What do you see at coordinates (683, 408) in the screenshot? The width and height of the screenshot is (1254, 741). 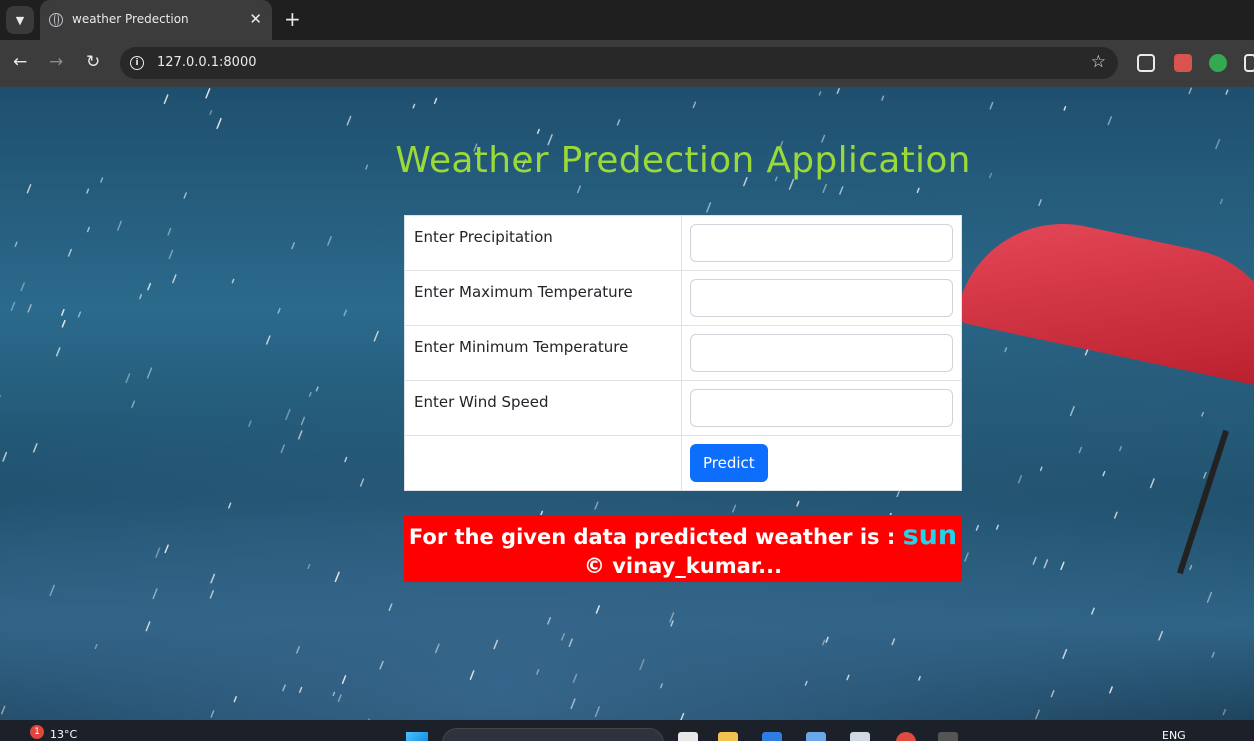 I see `form-row: Enter Wind Speed` at bounding box center [683, 408].